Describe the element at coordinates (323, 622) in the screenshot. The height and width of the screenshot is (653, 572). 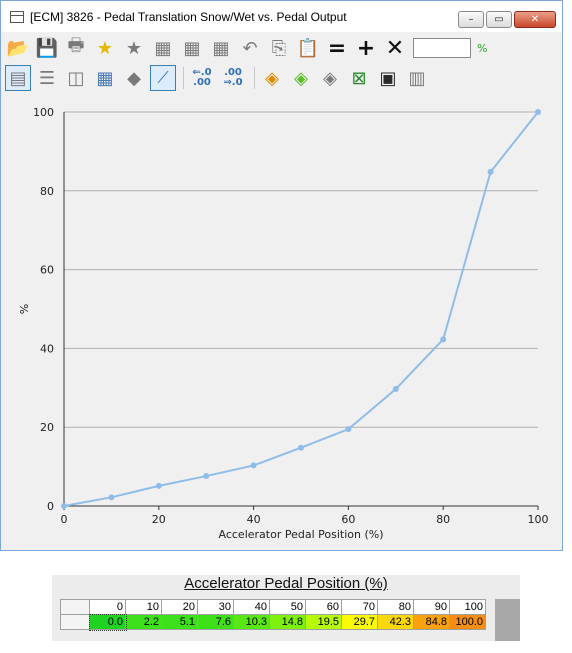
I see `value-cell: 19.5` at that location.